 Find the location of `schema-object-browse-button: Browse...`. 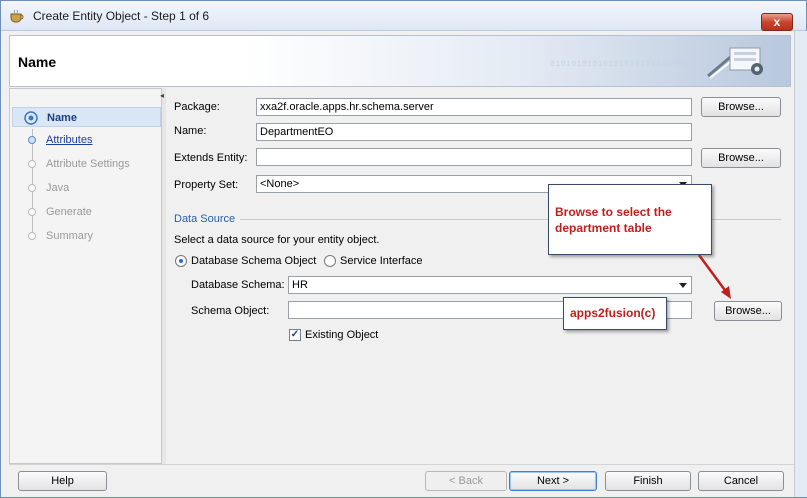

schema-object-browse-button: Browse... is located at coordinates (748, 311).